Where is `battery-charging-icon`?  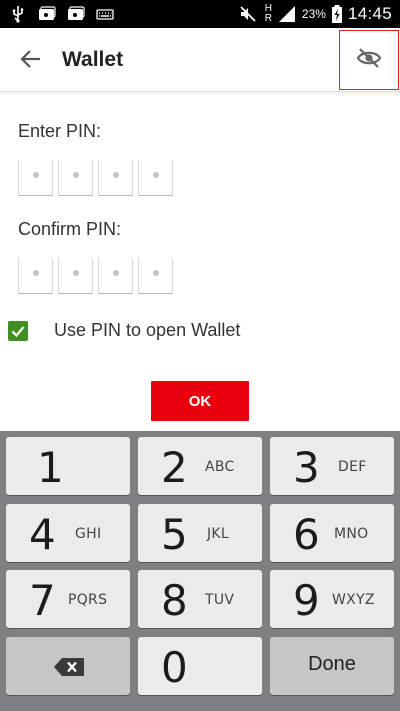
battery-charging-icon is located at coordinates (337, 14).